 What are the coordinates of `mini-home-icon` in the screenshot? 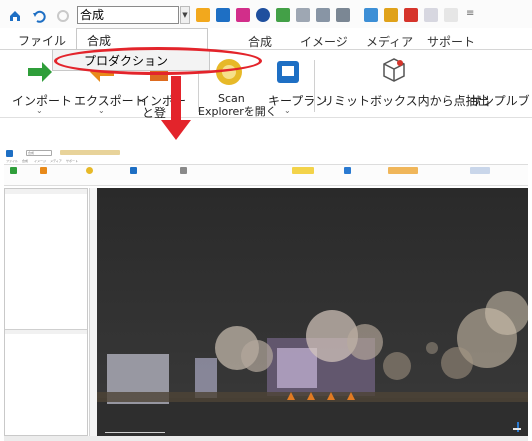 It's located at (9, 153).